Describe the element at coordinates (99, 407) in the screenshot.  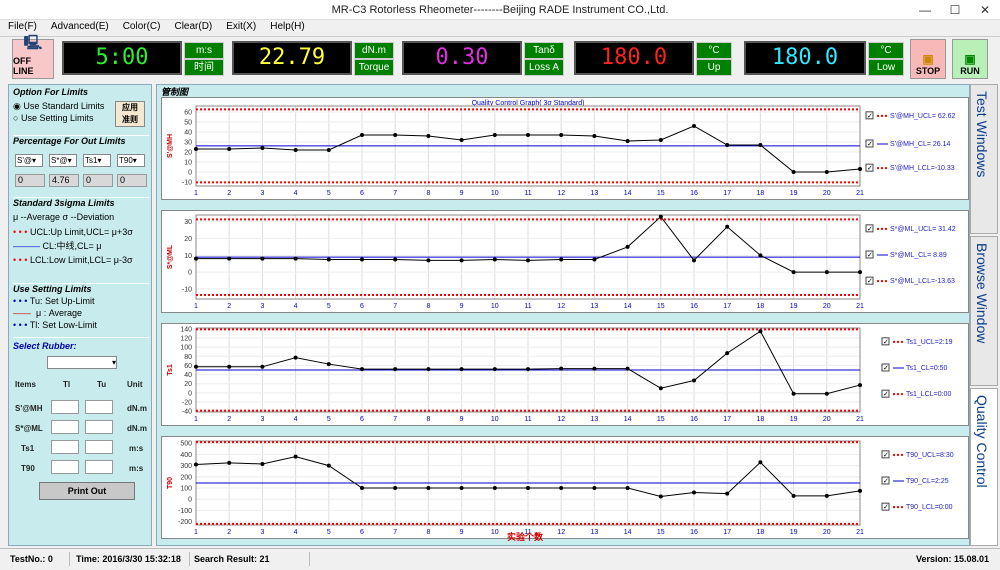
I see `mh-tu-input` at that location.